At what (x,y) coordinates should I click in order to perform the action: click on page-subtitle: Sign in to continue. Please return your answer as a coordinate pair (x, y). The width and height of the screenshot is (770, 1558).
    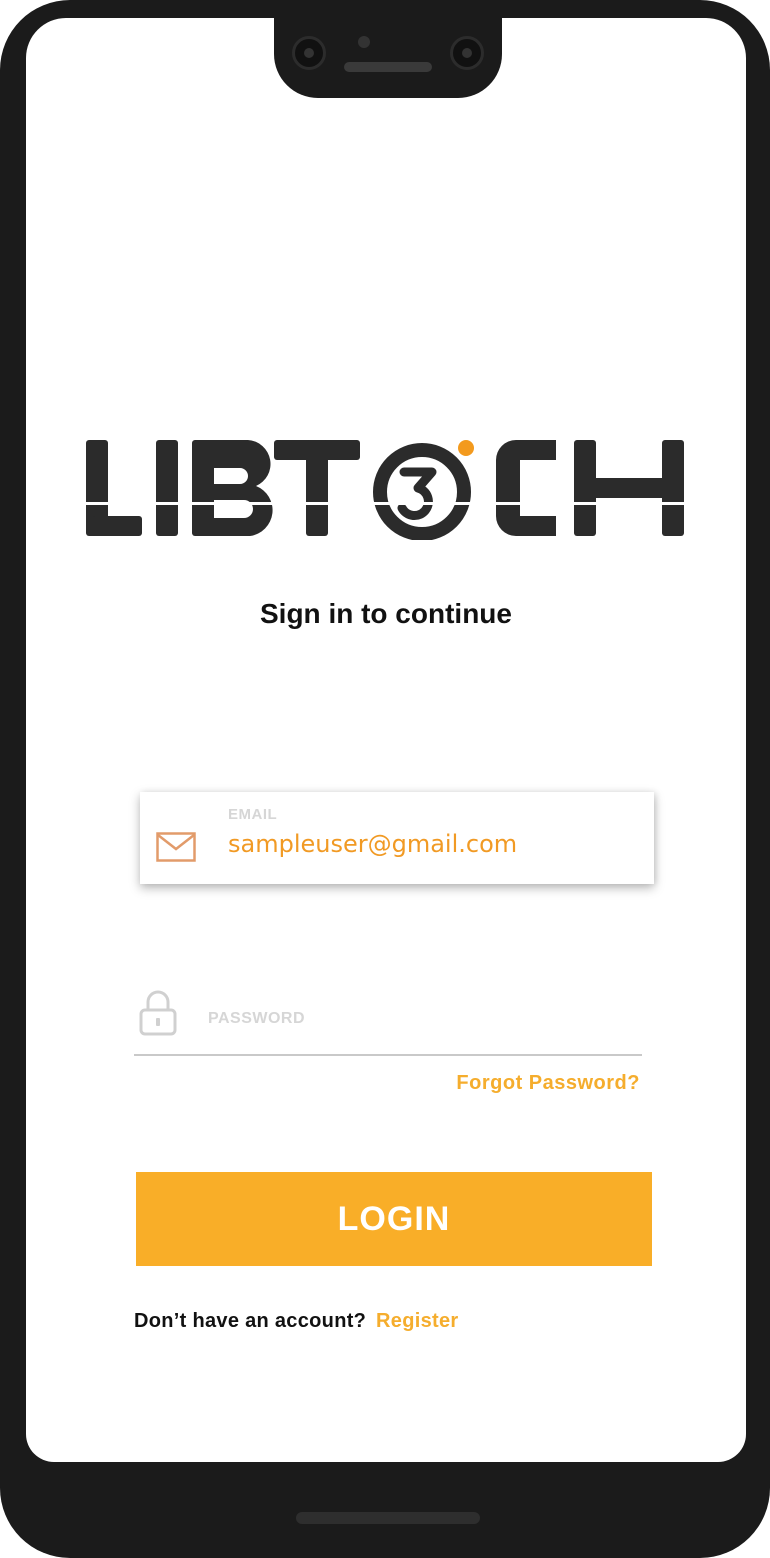
    Looking at the image, I should click on (386, 613).